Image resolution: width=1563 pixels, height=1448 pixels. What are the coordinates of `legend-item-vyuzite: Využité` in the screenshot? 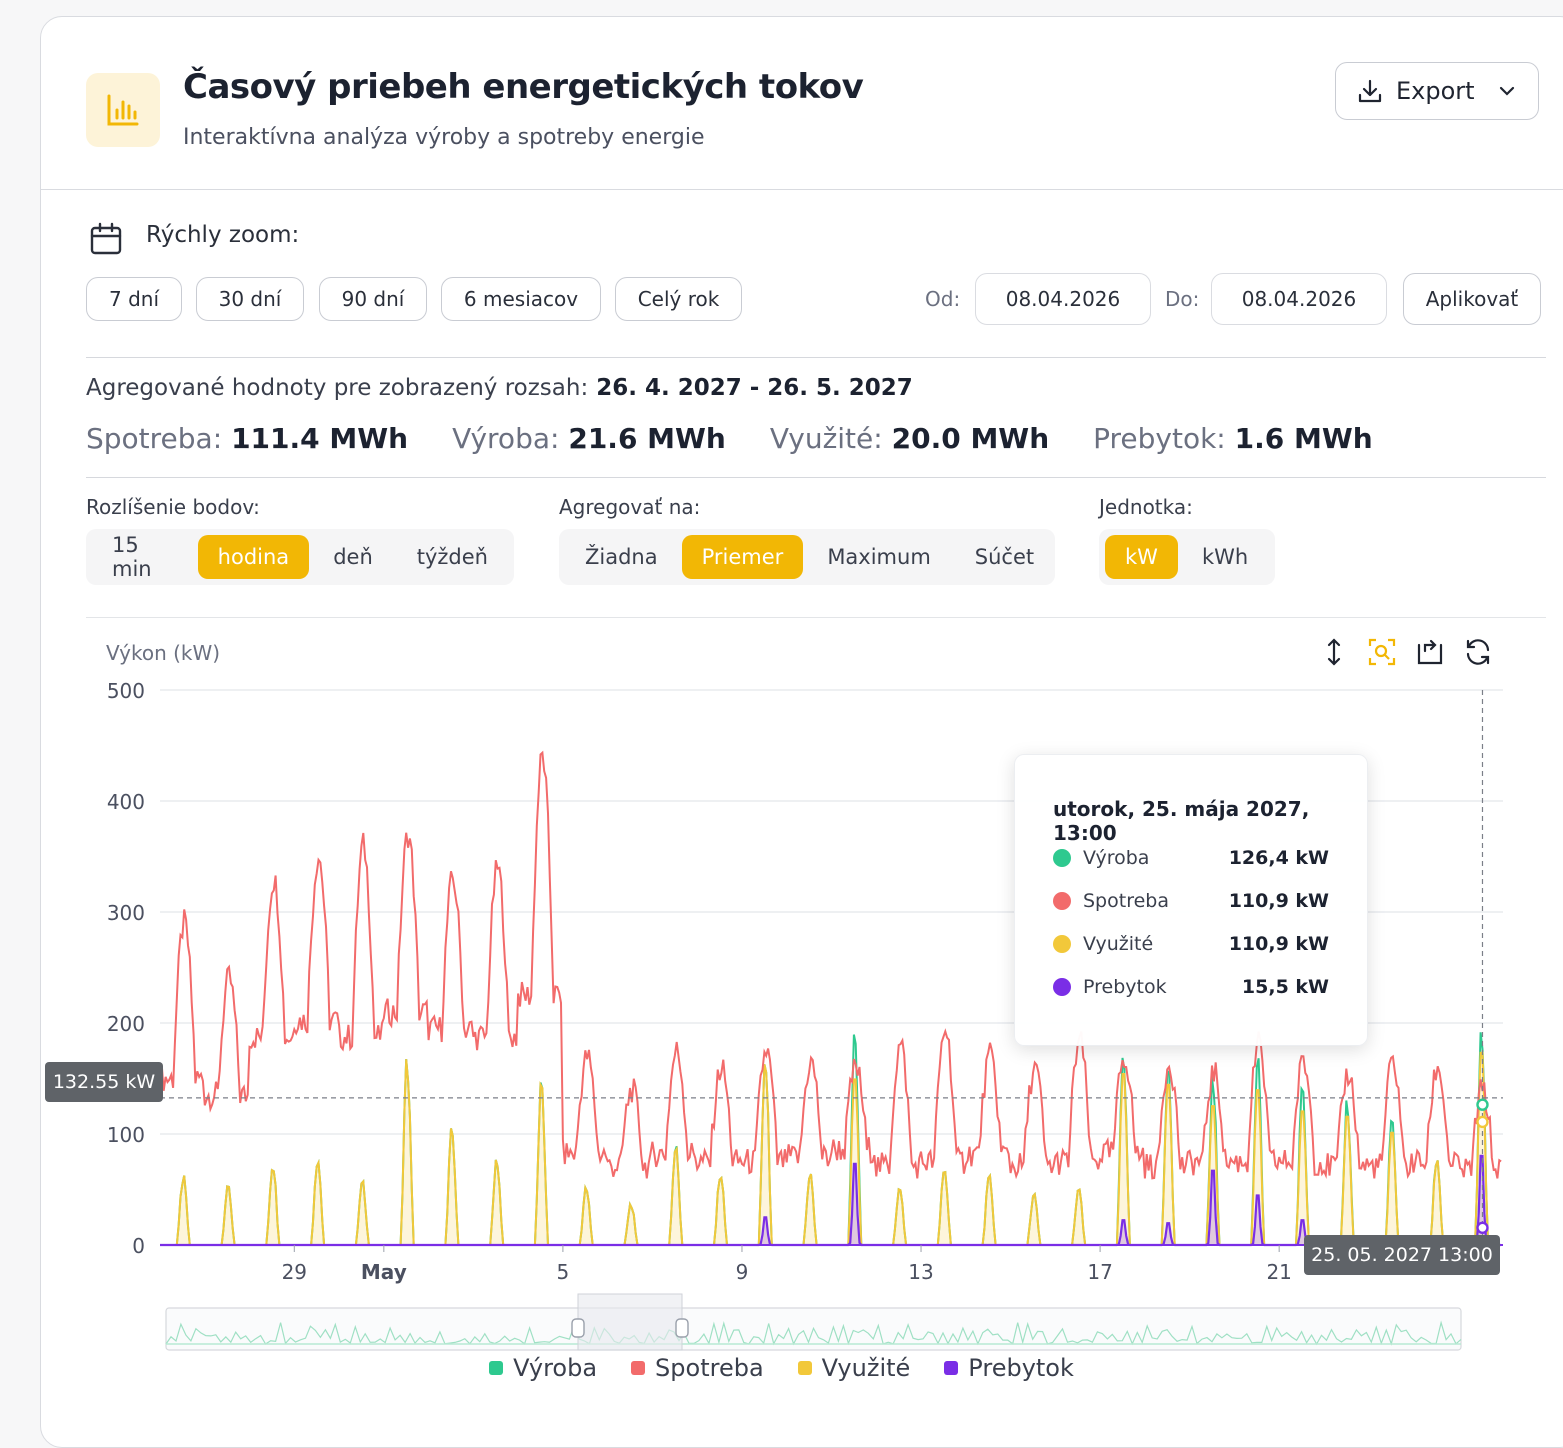 It's located at (854, 1368).